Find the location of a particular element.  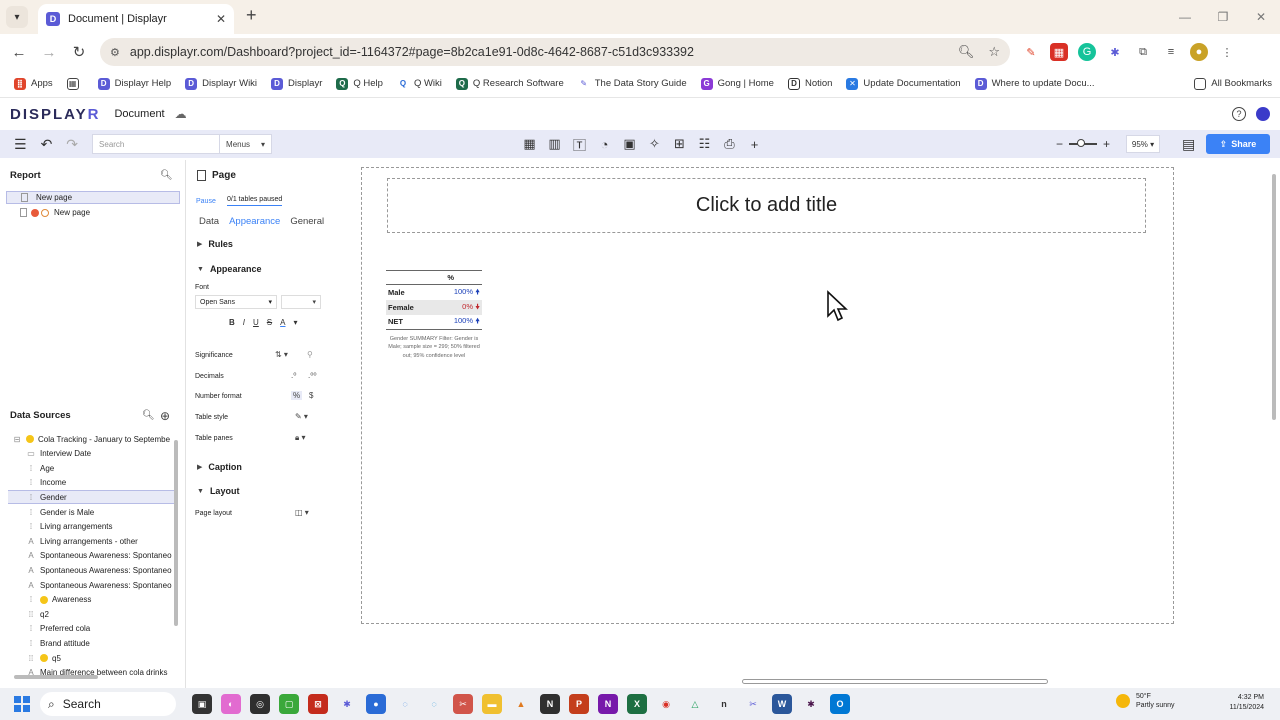

data-source-item: ⁞ Preferred cola is located at coordinates (91, 629).